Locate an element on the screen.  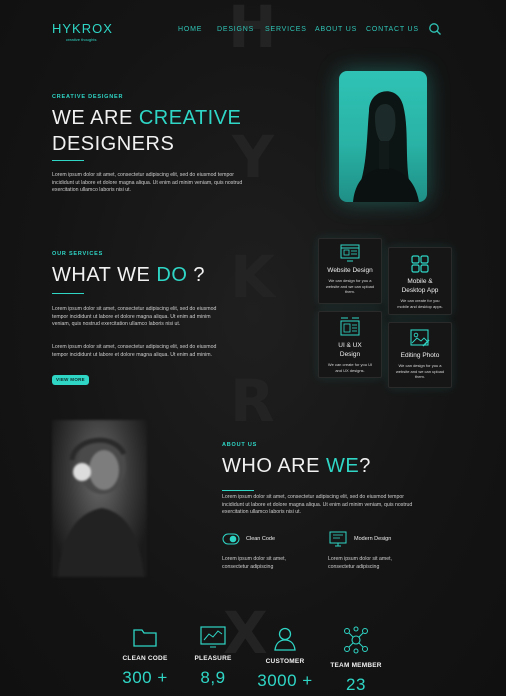
folder-icon is located at coordinates (145, 638).